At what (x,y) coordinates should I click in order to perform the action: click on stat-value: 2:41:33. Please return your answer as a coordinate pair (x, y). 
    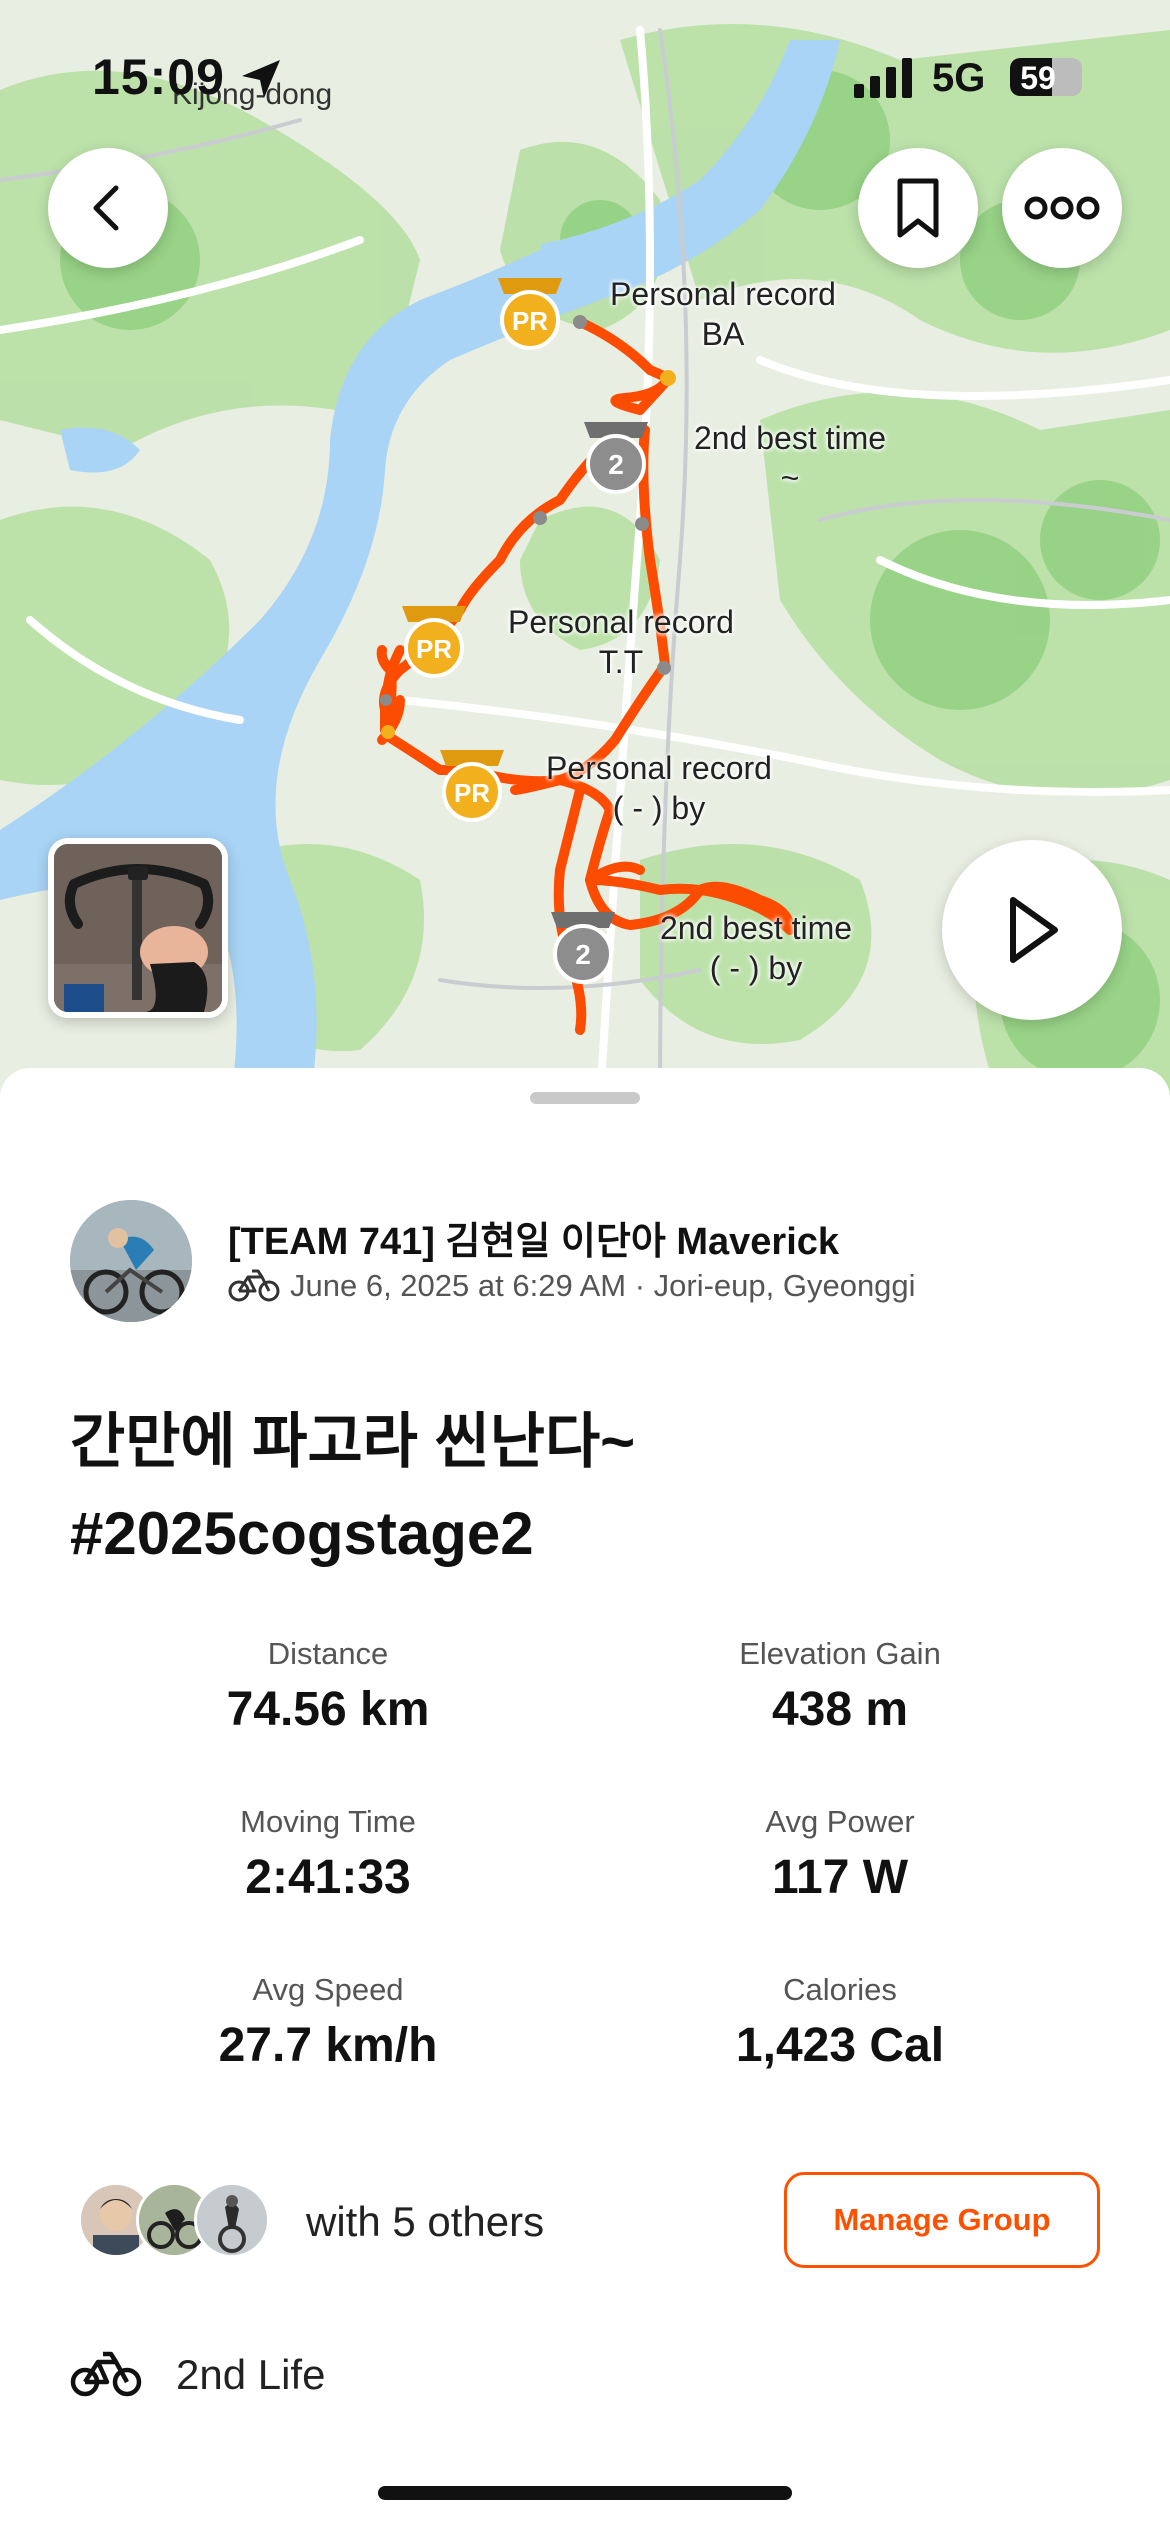
    Looking at the image, I should click on (328, 1877).